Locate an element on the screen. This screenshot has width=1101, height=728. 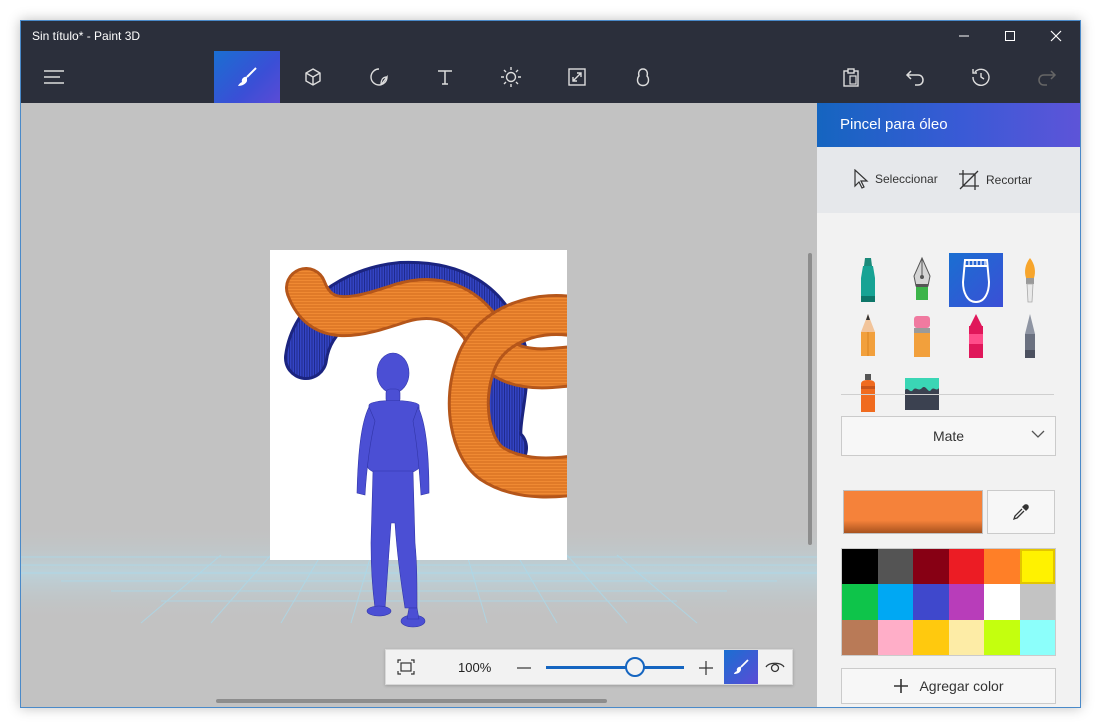
undo-icon is located at coordinates (914, 78).